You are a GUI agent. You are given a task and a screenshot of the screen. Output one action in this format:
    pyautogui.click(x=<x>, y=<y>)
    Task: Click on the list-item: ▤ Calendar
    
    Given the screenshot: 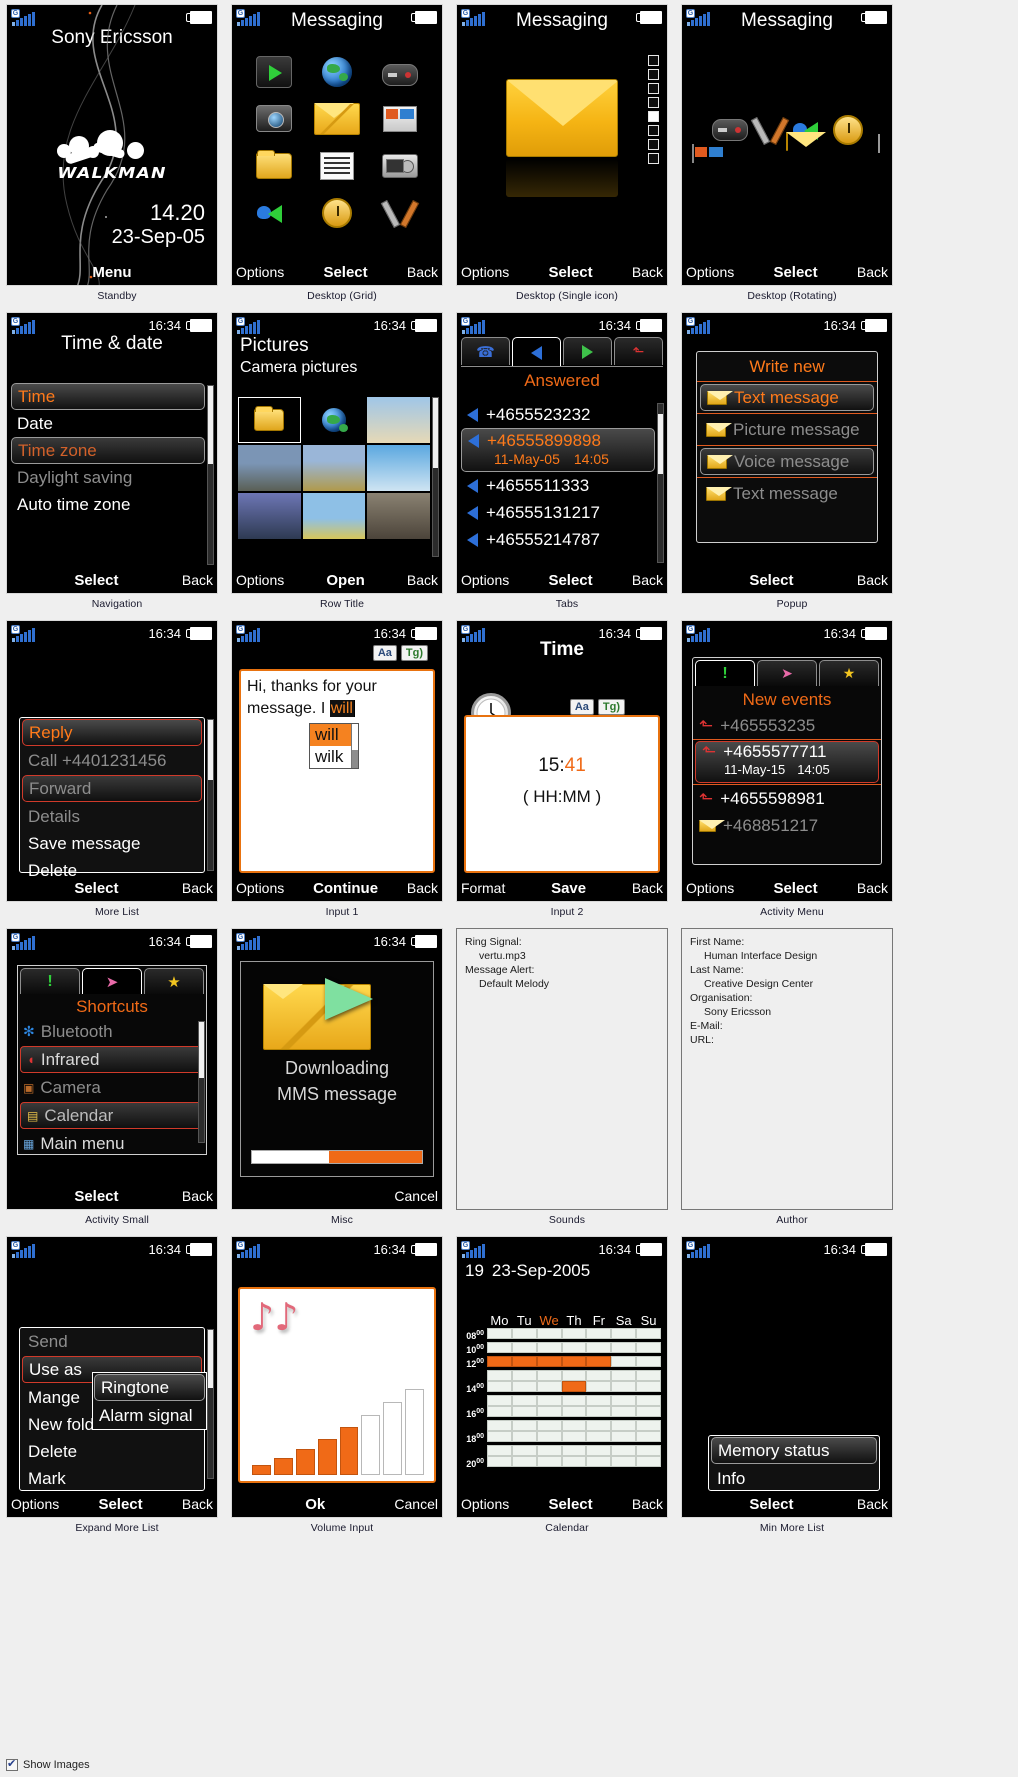 What is the action you would take?
    pyautogui.click(x=112, y=1115)
    